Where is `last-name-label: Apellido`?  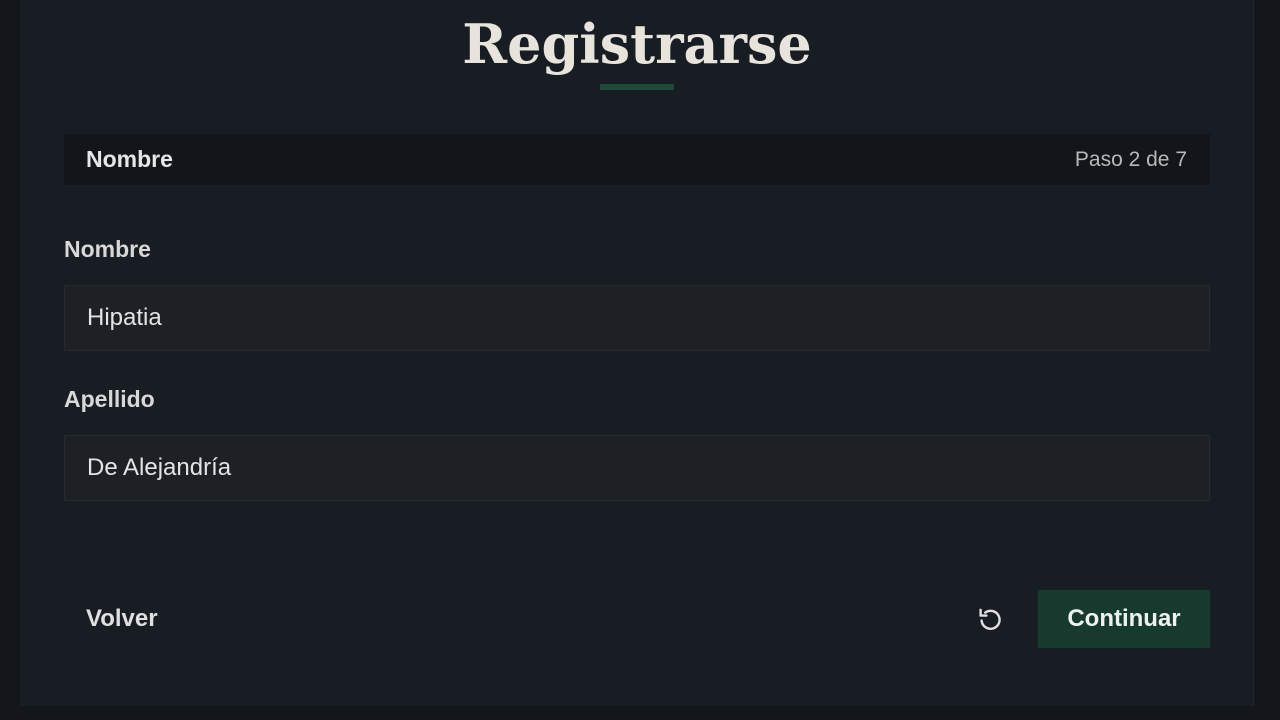 last-name-label: Apellido is located at coordinates (109, 399).